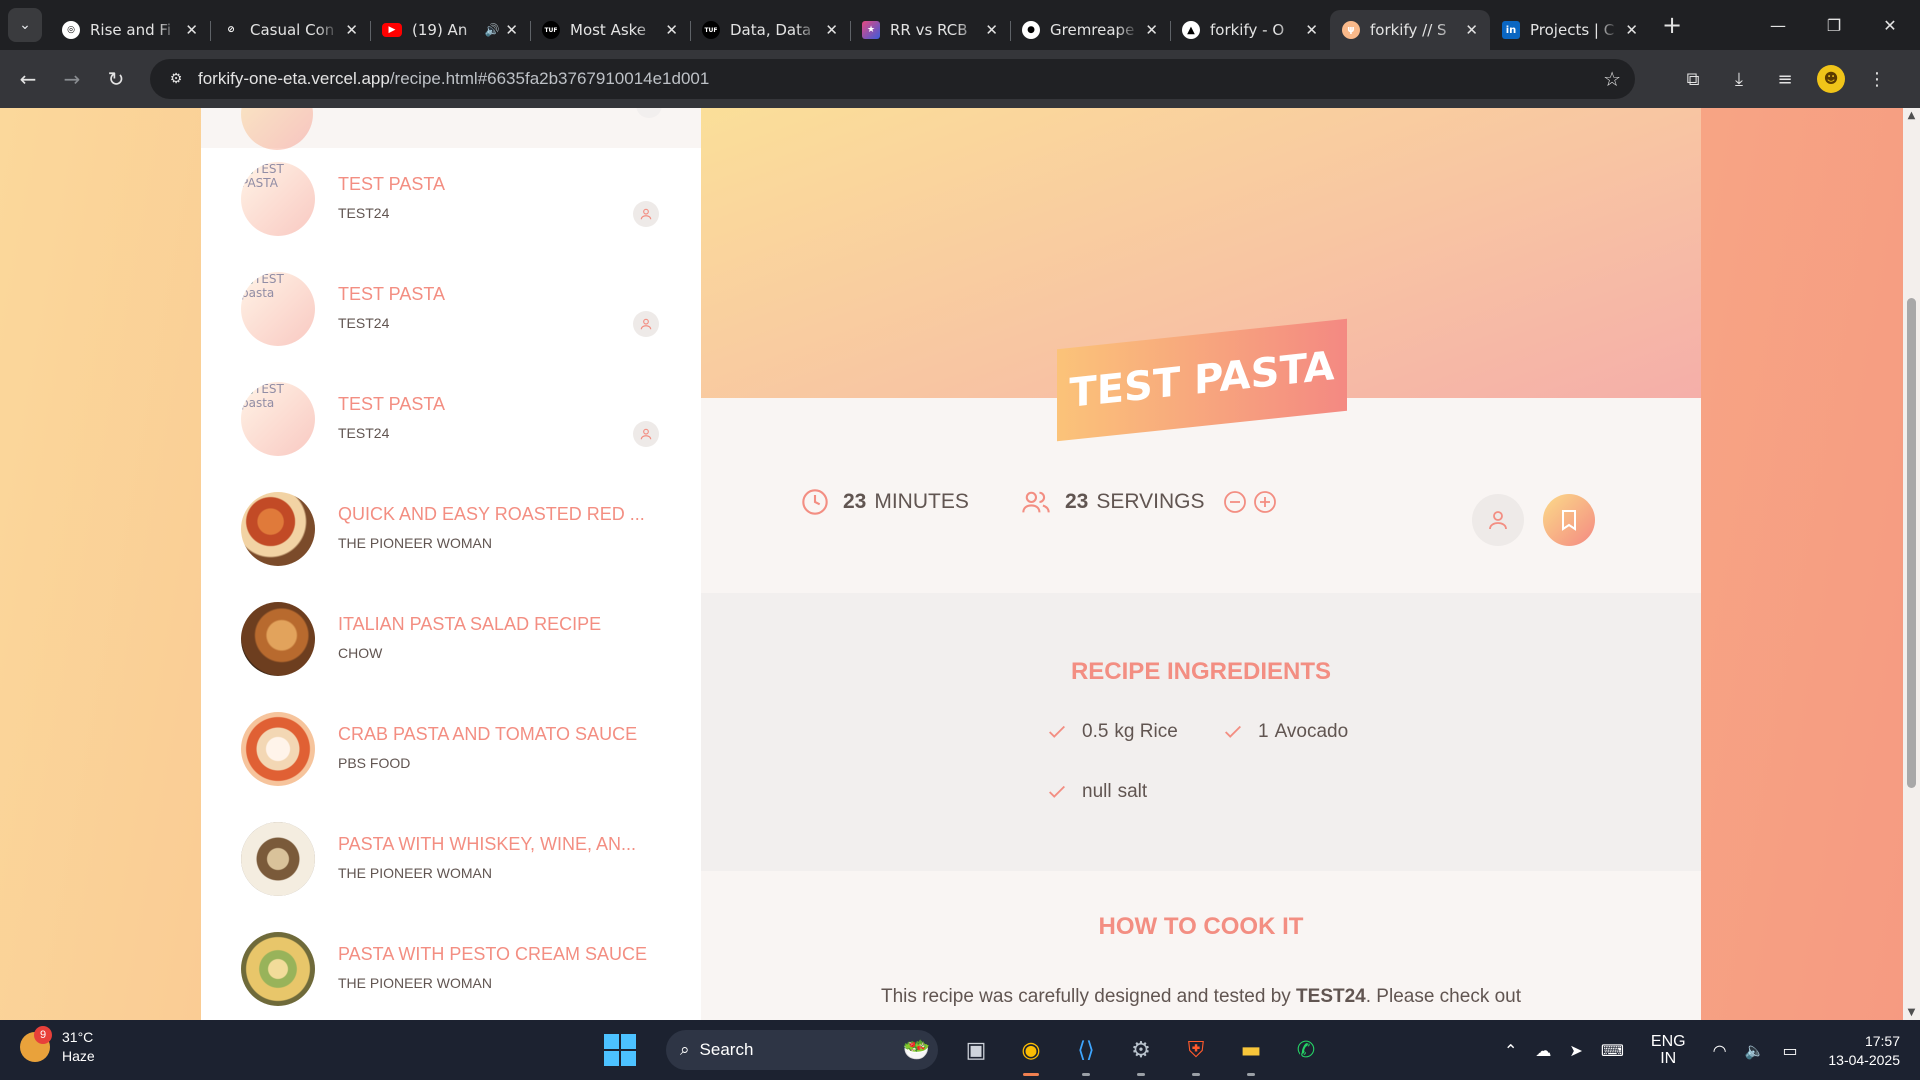  What do you see at coordinates (1510, 1050) in the screenshot?
I see `show-hidden-icons-icon: ⌃` at bounding box center [1510, 1050].